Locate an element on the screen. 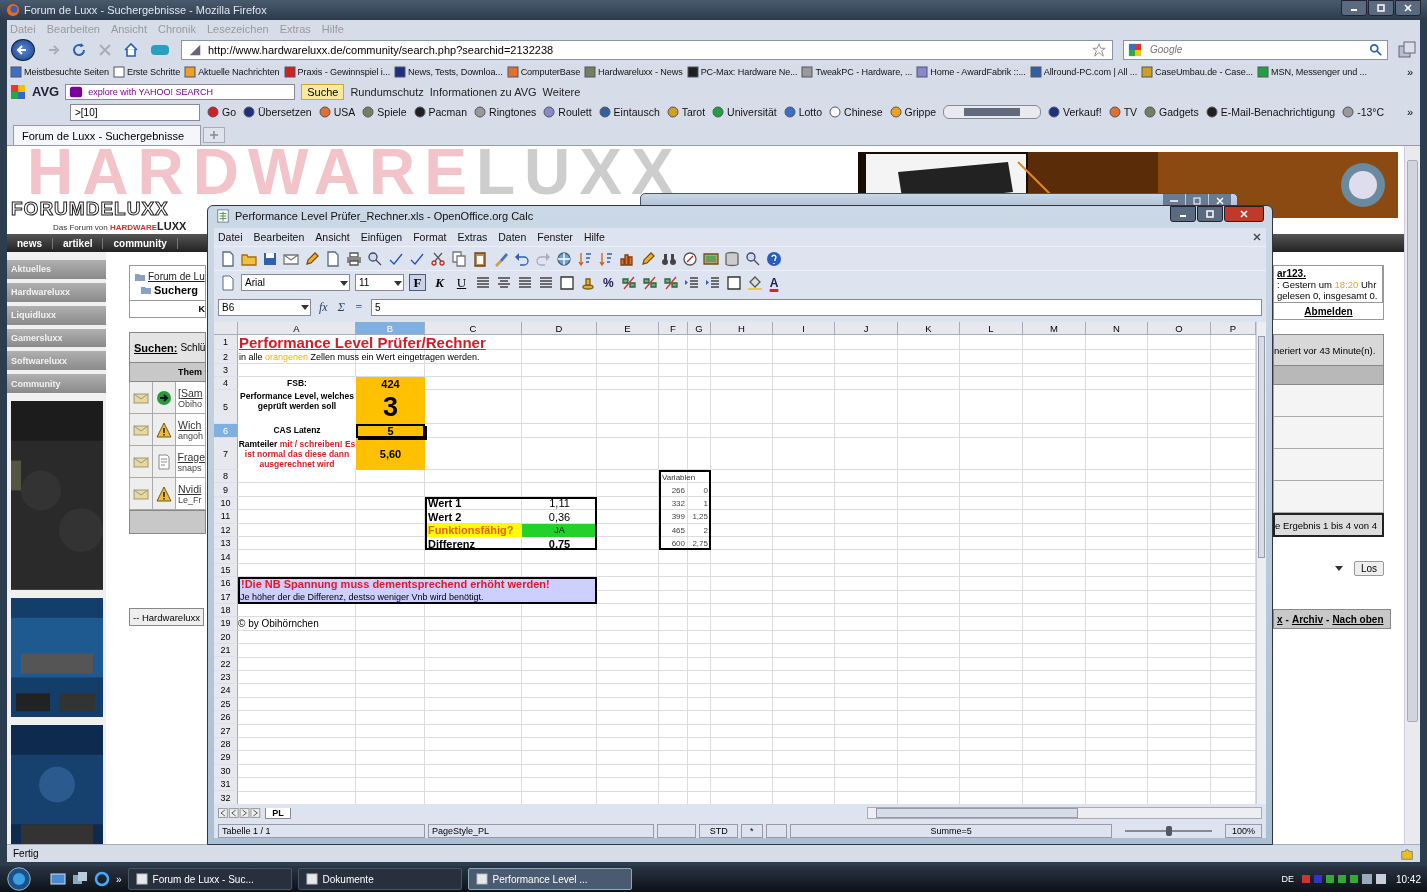 This screenshot has width=1427, height=892. toolbar-link: Eintausch is located at coordinates (629, 112).